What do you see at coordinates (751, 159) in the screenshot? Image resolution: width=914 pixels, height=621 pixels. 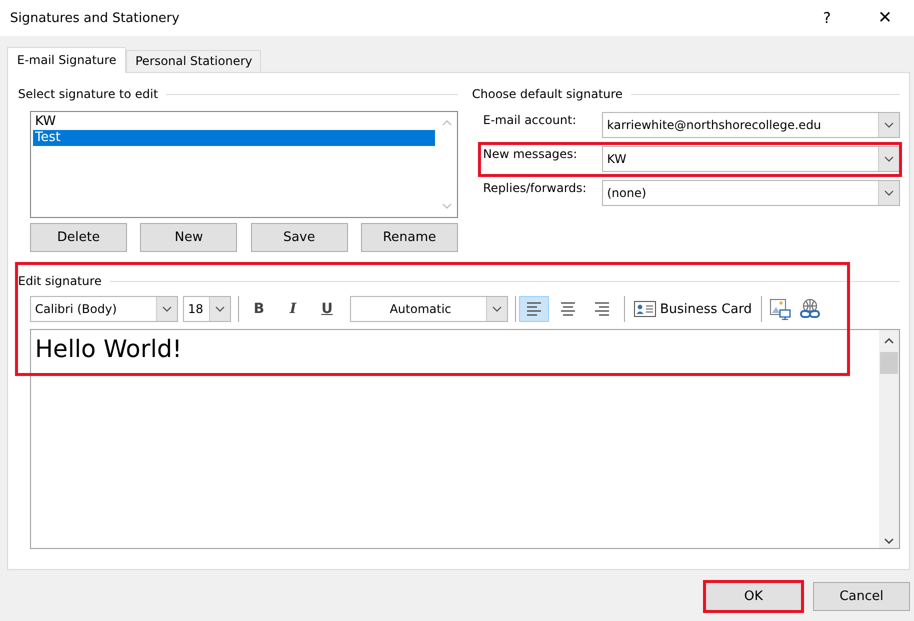 I see `dropdown: KW` at bounding box center [751, 159].